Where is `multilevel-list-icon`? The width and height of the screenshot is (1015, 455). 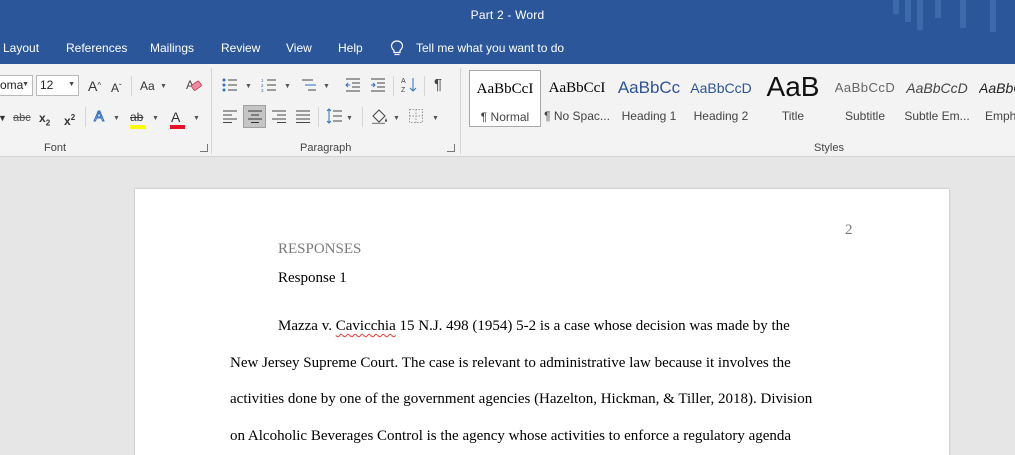
multilevel-list-icon is located at coordinates (309, 85).